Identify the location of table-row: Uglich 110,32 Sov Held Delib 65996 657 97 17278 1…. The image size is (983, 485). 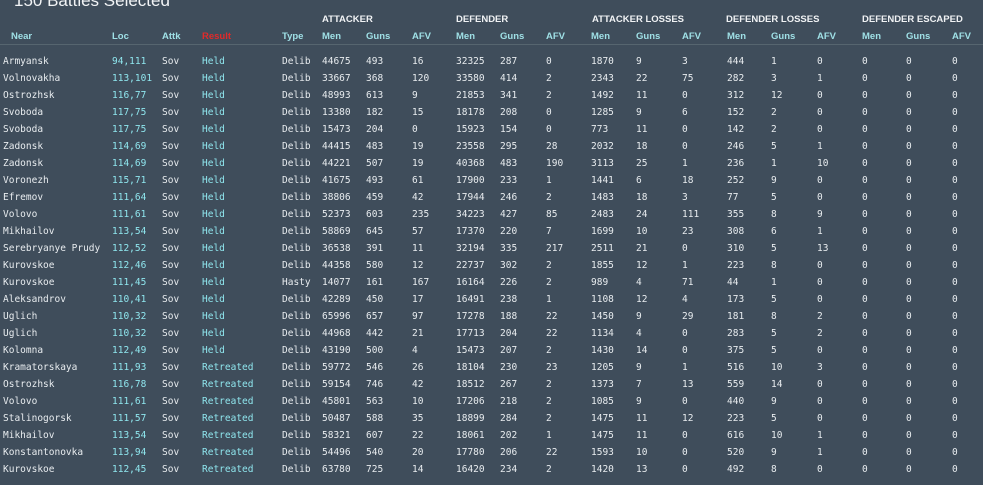
(491, 316).